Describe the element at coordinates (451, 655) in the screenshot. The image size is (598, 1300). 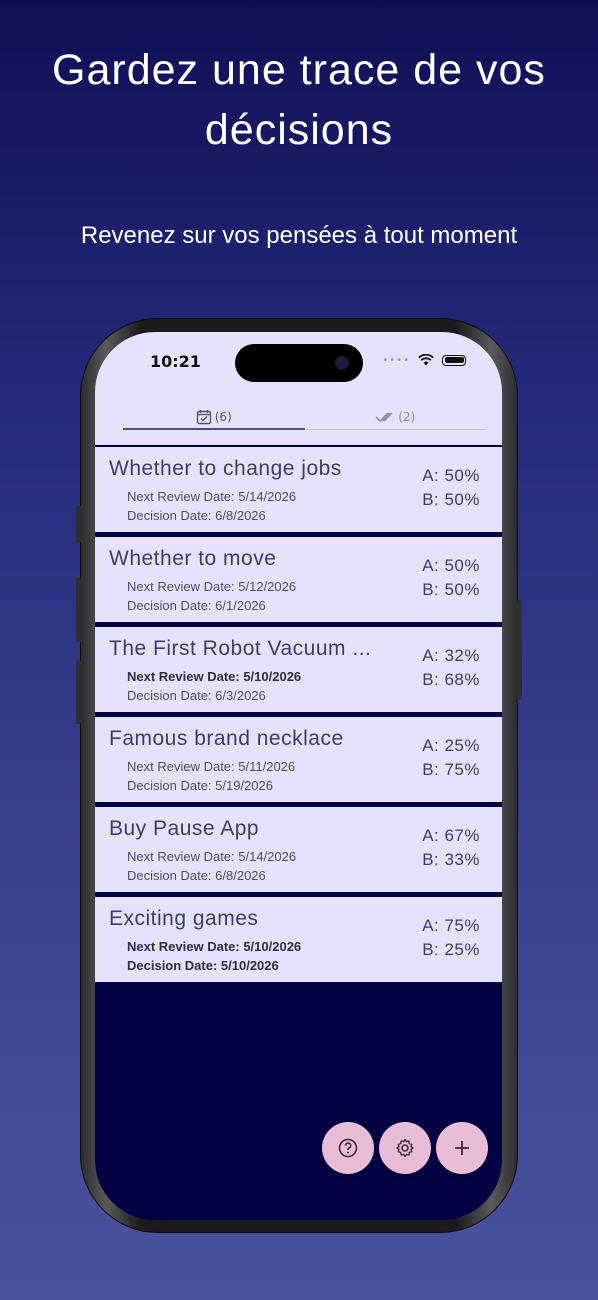
I see `option-a-percent: A: 32%` at that location.